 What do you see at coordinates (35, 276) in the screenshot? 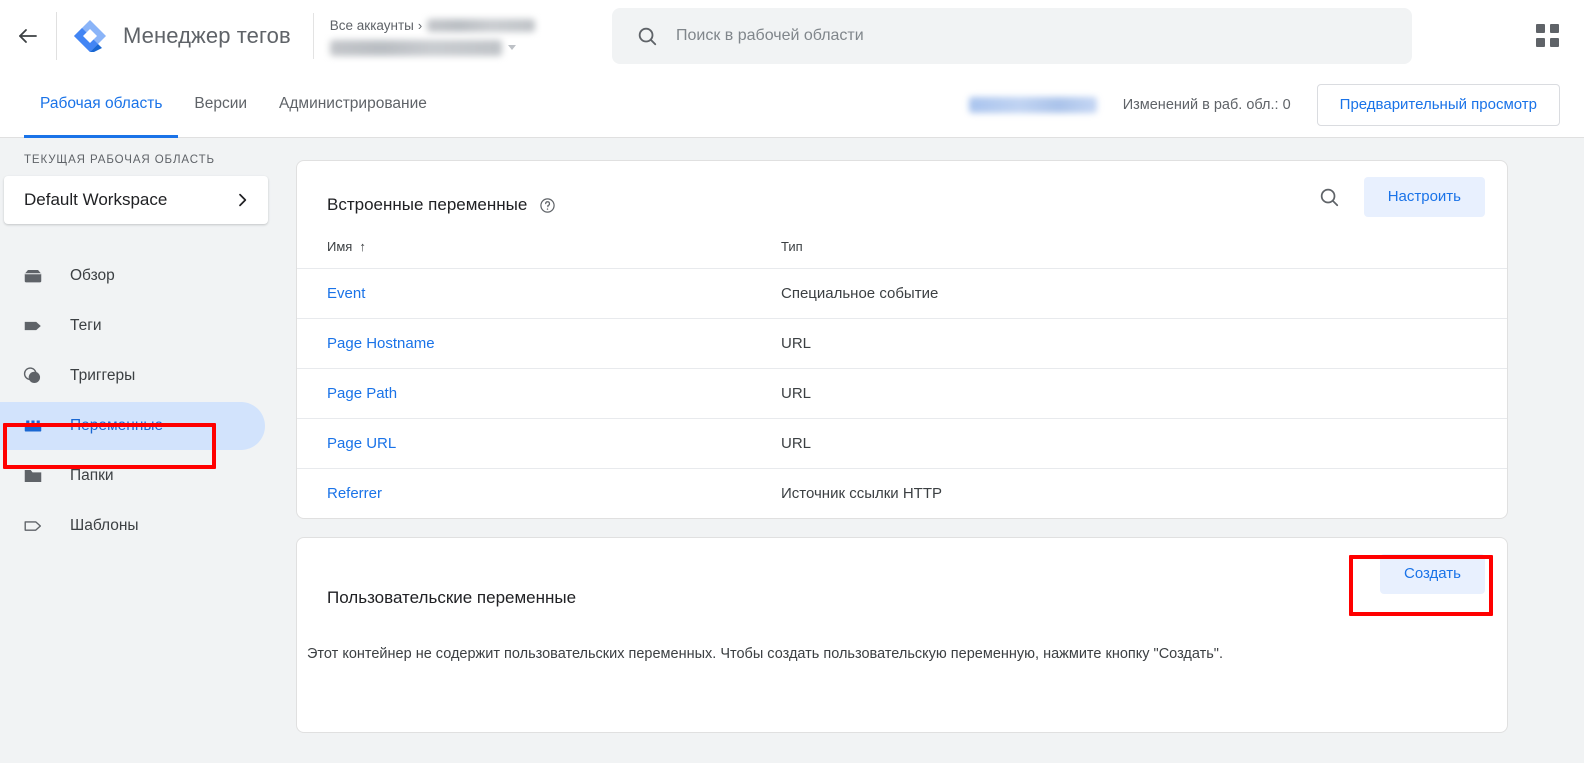
I see `overview-icon` at bounding box center [35, 276].